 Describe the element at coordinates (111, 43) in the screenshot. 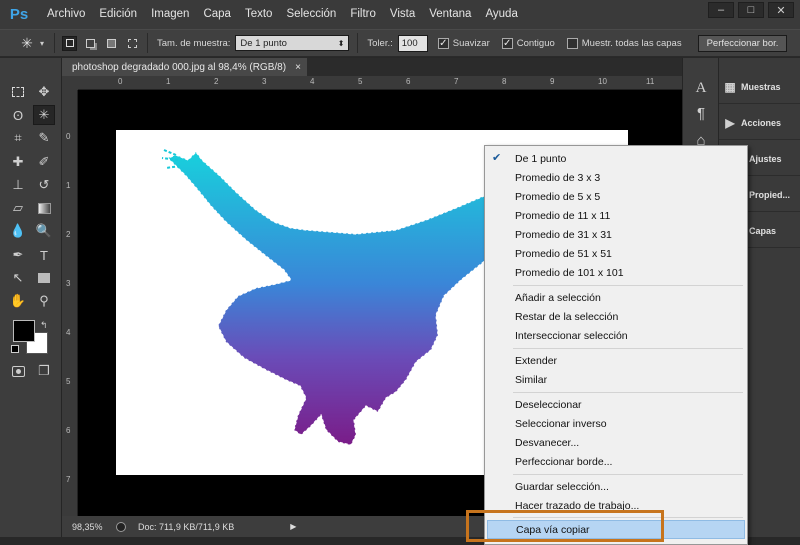

I see `subtract-selection-icon` at that location.